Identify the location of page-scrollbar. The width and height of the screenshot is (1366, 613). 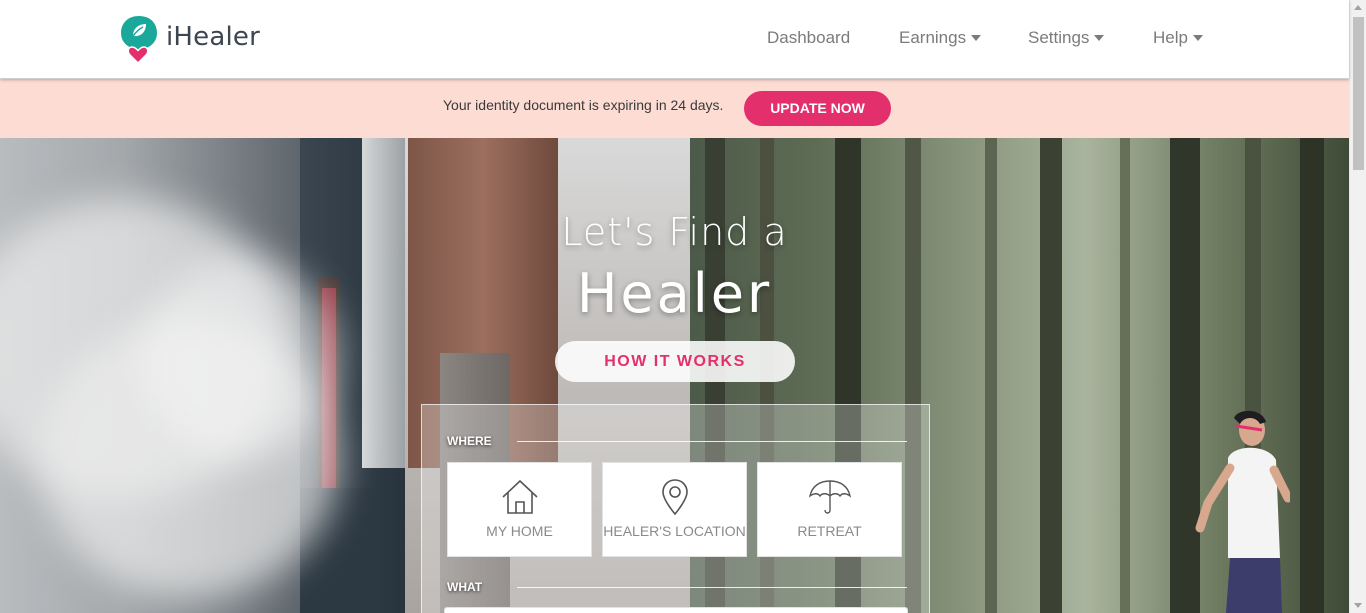
(1357, 306).